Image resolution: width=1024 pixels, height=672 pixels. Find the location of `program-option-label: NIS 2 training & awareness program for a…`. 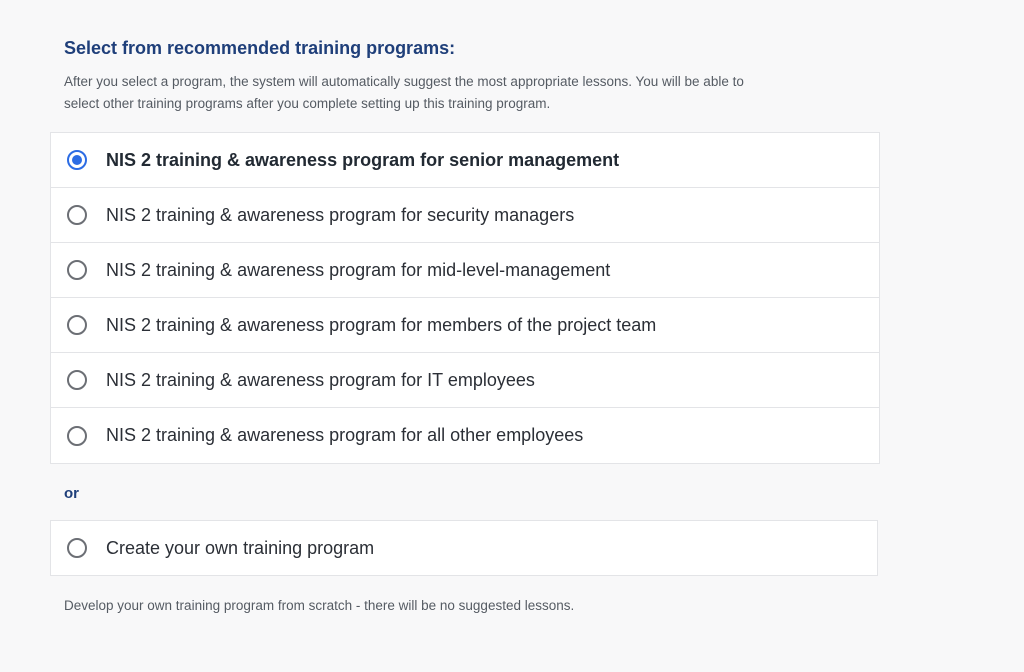

program-option-label: NIS 2 training & awareness program for a… is located at coordinates (345, 435).